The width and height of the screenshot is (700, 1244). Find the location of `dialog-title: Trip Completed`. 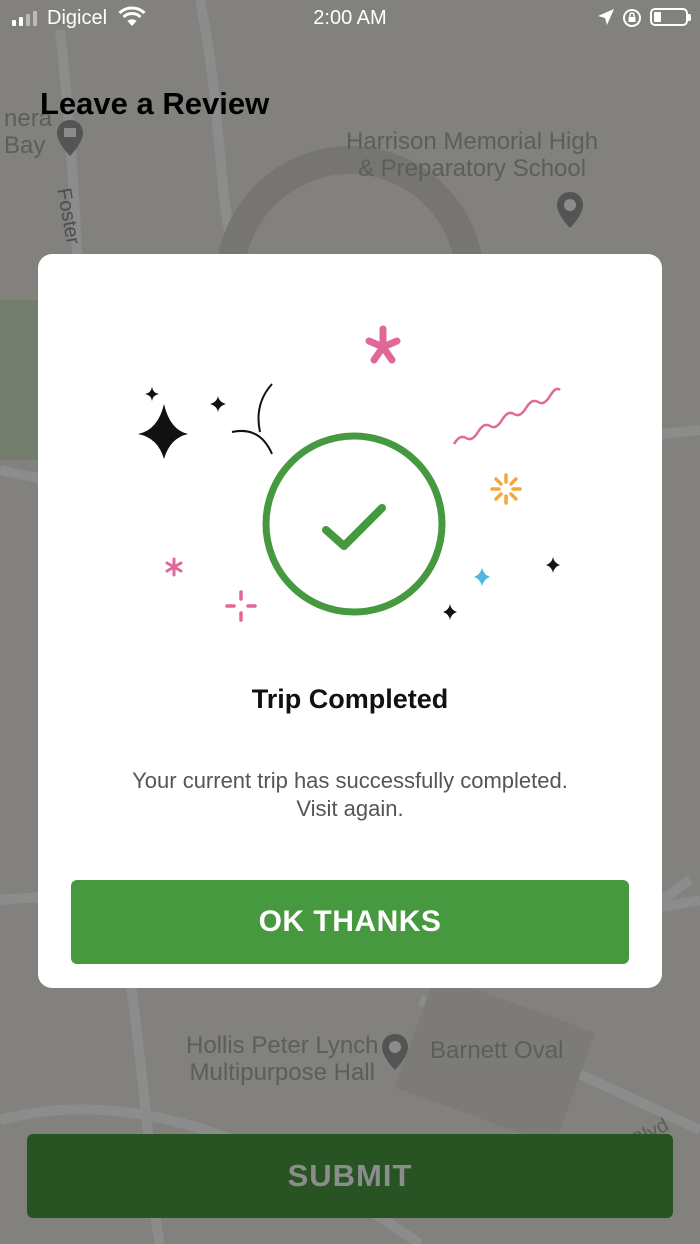

dialog-title: Trip Completed is located at coordinates (350, 699).